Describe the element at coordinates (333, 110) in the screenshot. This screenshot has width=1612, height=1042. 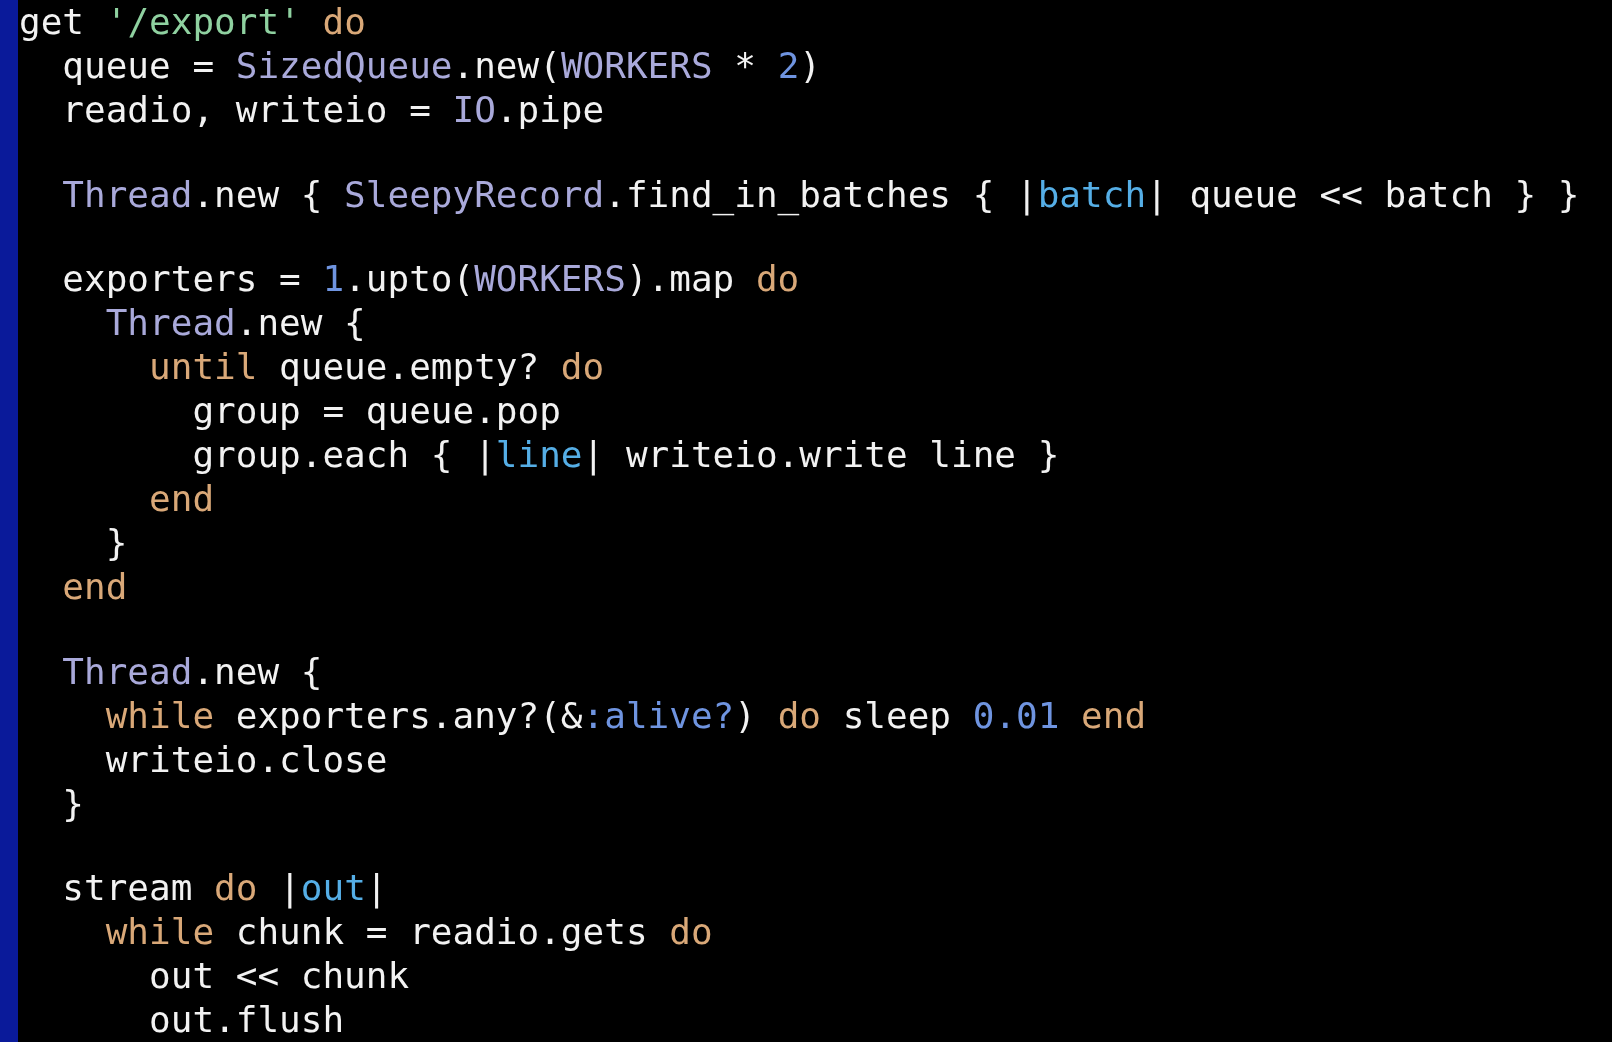
I see `code-line: readio, writeio = IO.pipe` at that location.